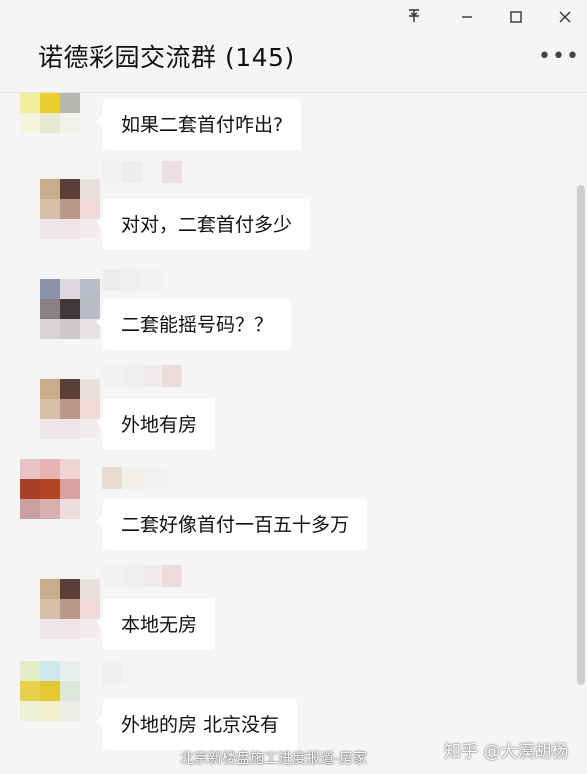  Describe the element at coordinates (414, 19) in the screenshot. I see `pin-icon` at that location.